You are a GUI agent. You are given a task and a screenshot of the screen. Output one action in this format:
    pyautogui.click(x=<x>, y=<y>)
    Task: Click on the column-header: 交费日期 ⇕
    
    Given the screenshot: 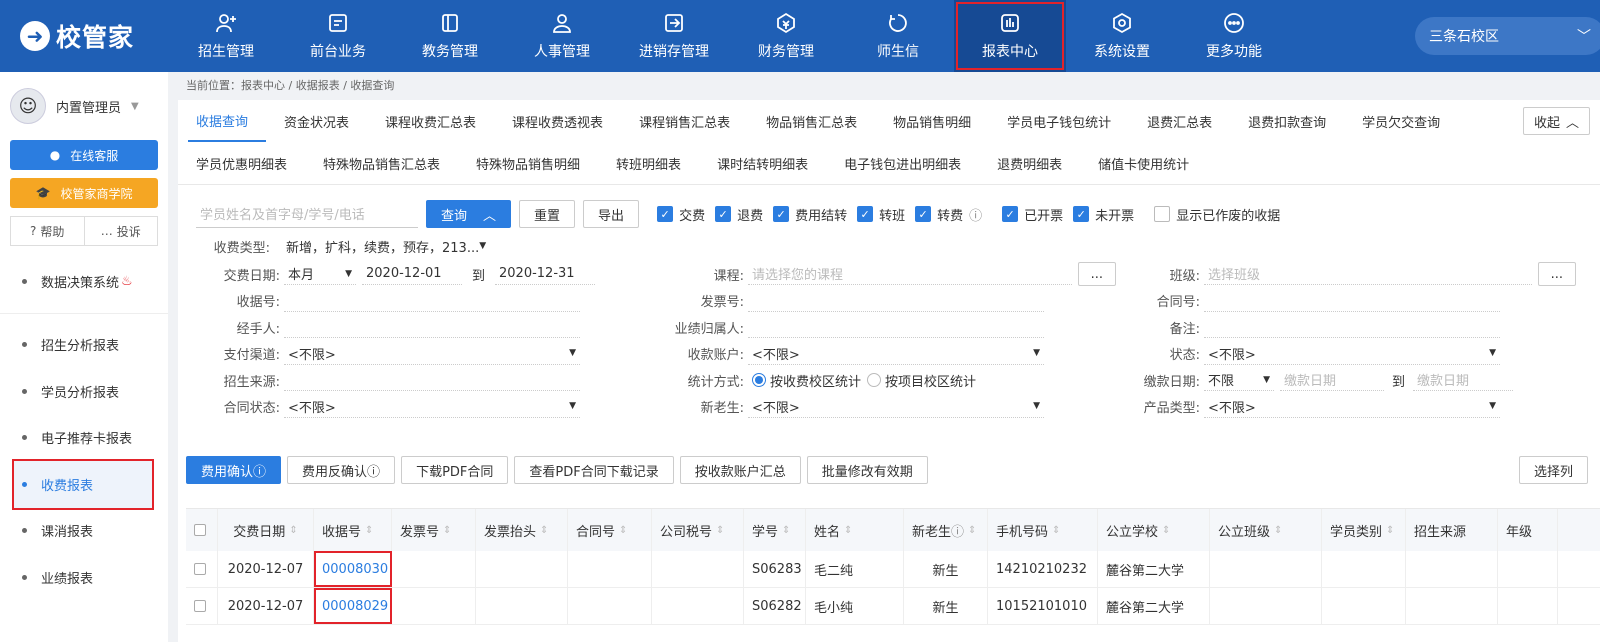 What is the action you would take?
    pyautogui.click(x=266, y=530)
    